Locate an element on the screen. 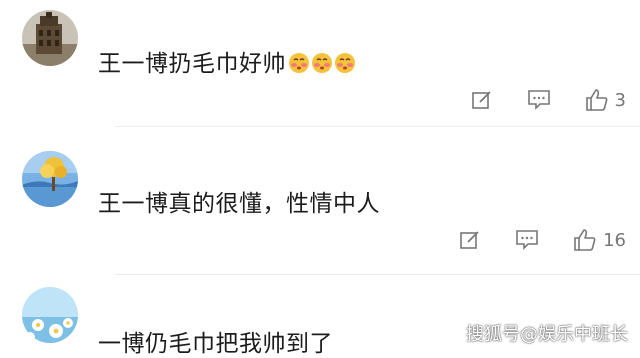 The width and height of the screenshot is (640, 358). comment-text-content: 王一博真的很懂，性情中人 is located at coordinates (239, 204).